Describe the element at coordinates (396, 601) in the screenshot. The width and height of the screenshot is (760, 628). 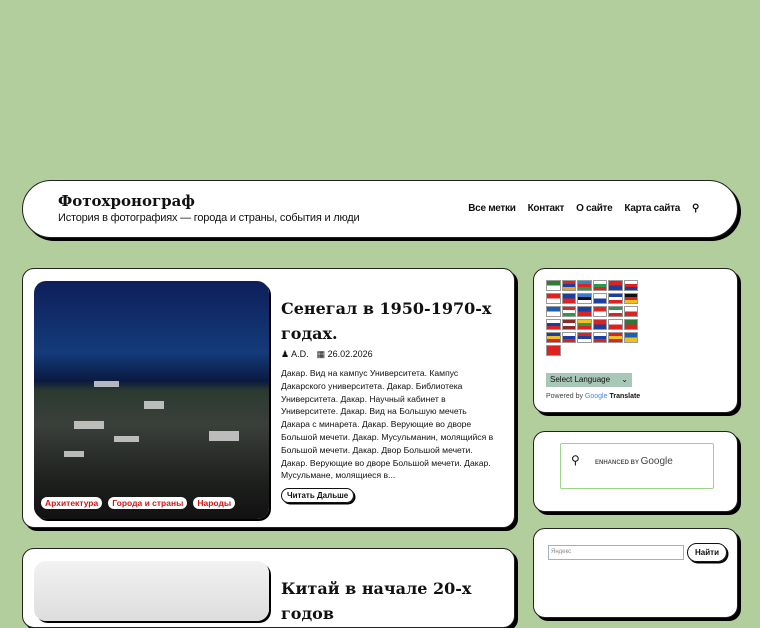
I see `post-title: Китай в начале 20-х годов` at that location.